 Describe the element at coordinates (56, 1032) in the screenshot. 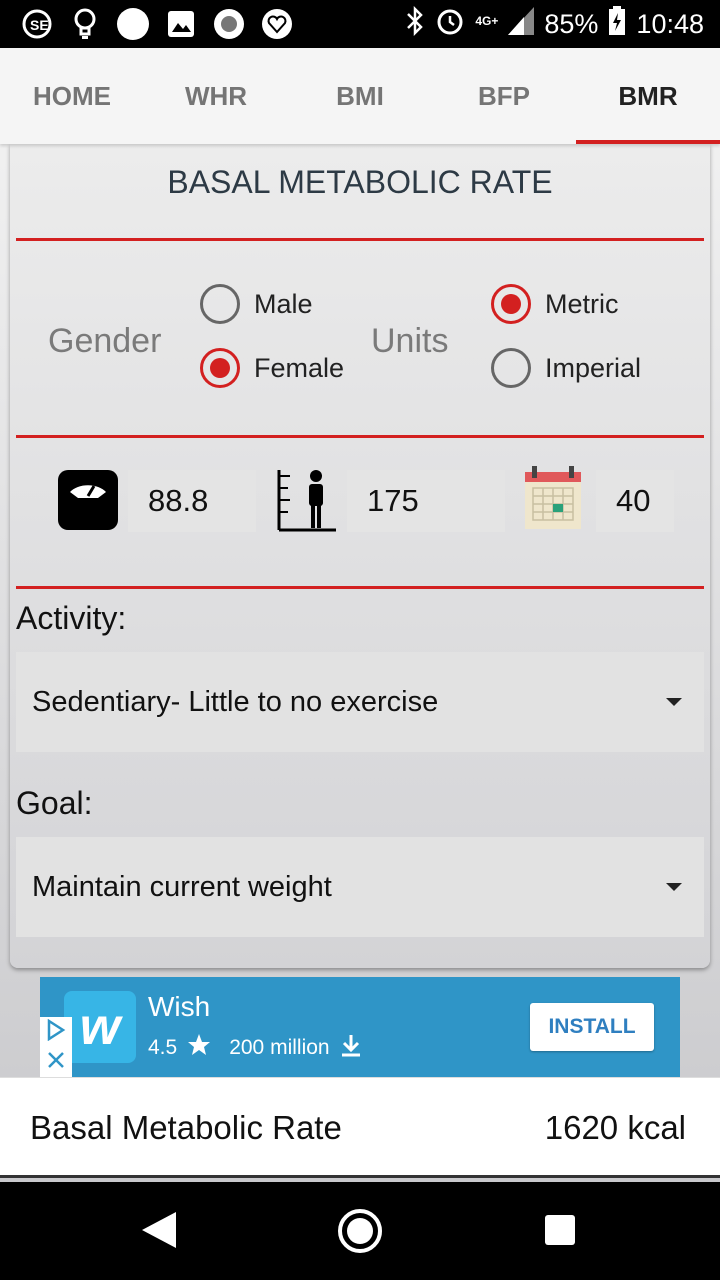

I see `ad-choices-icon` at that location.